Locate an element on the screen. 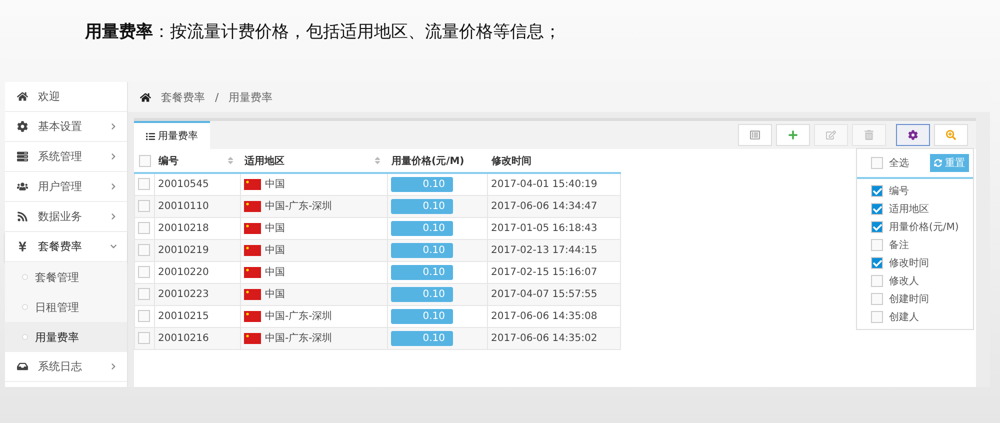 Image resolution: width=1000 pixels, height=423 pixels. table-cell: 20010218 is located at coordinates (183, 228).